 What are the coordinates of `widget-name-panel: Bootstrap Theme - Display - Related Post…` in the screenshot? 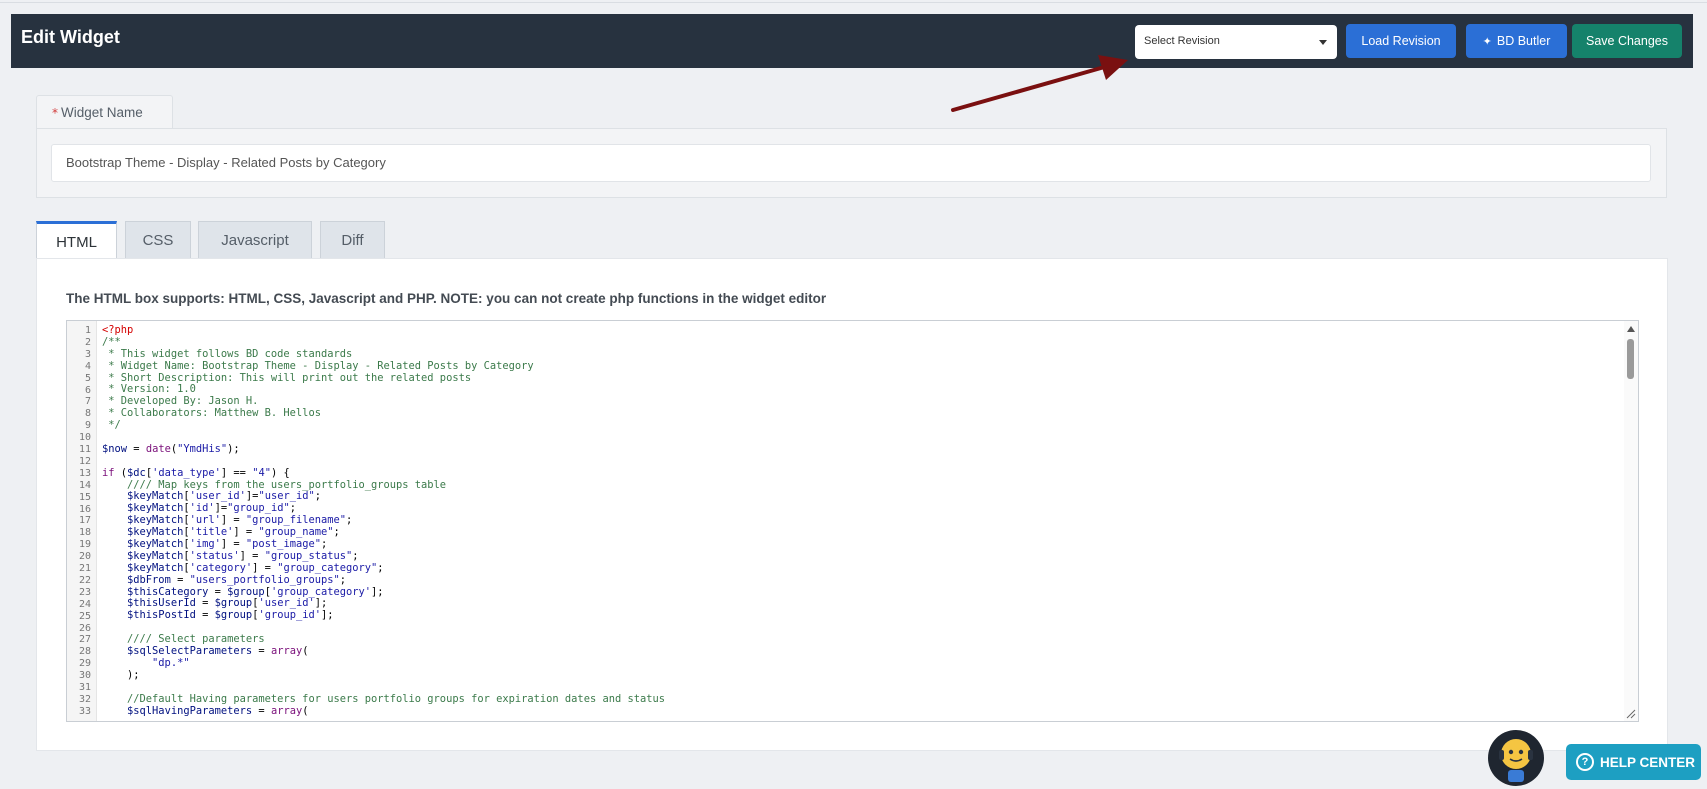 It's located at (851, 163).